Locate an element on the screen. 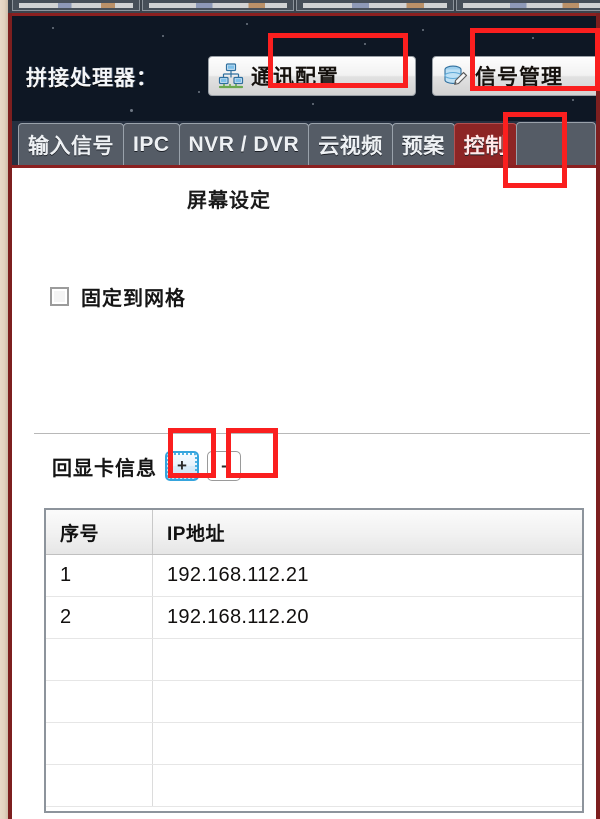 This screenshot has width=600, height=819. tab-nvr-dvr: NVR / DVR is located at coordinates (244, 144).